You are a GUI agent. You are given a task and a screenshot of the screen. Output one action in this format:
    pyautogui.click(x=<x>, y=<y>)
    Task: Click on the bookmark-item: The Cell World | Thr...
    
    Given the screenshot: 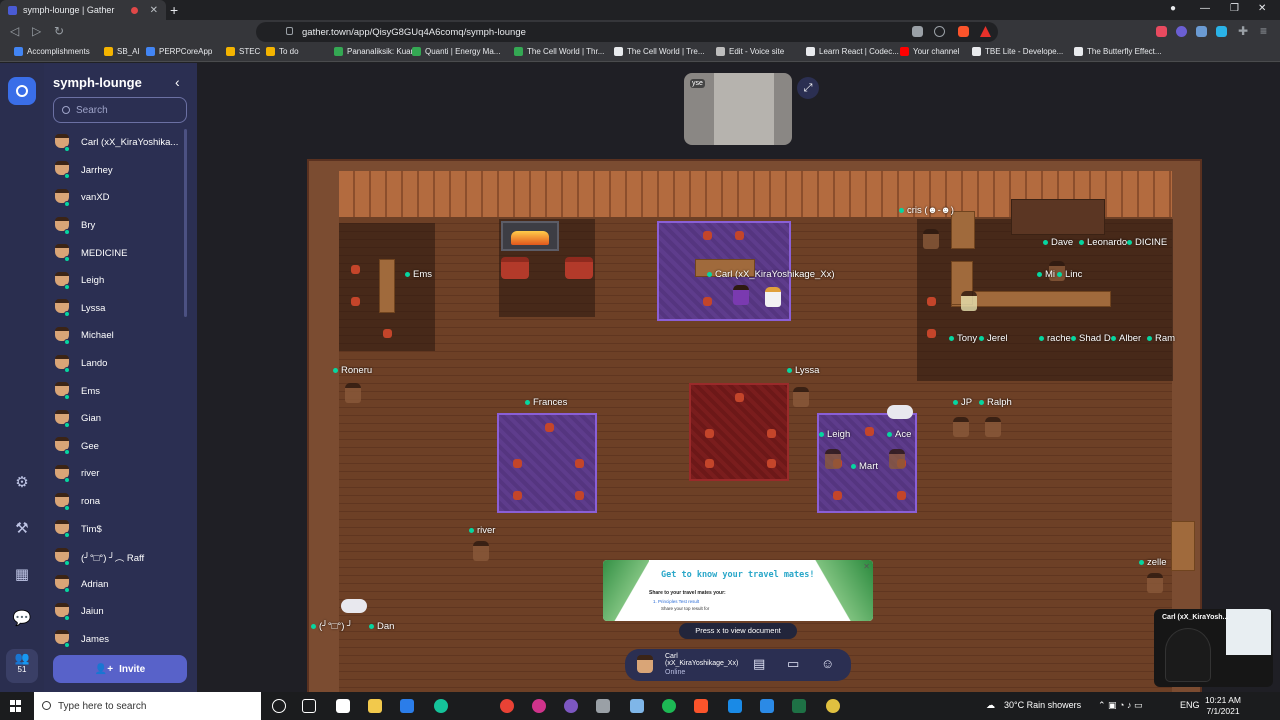 What is the action you would take?
    pyautogui.click(x=559, y=51)
    